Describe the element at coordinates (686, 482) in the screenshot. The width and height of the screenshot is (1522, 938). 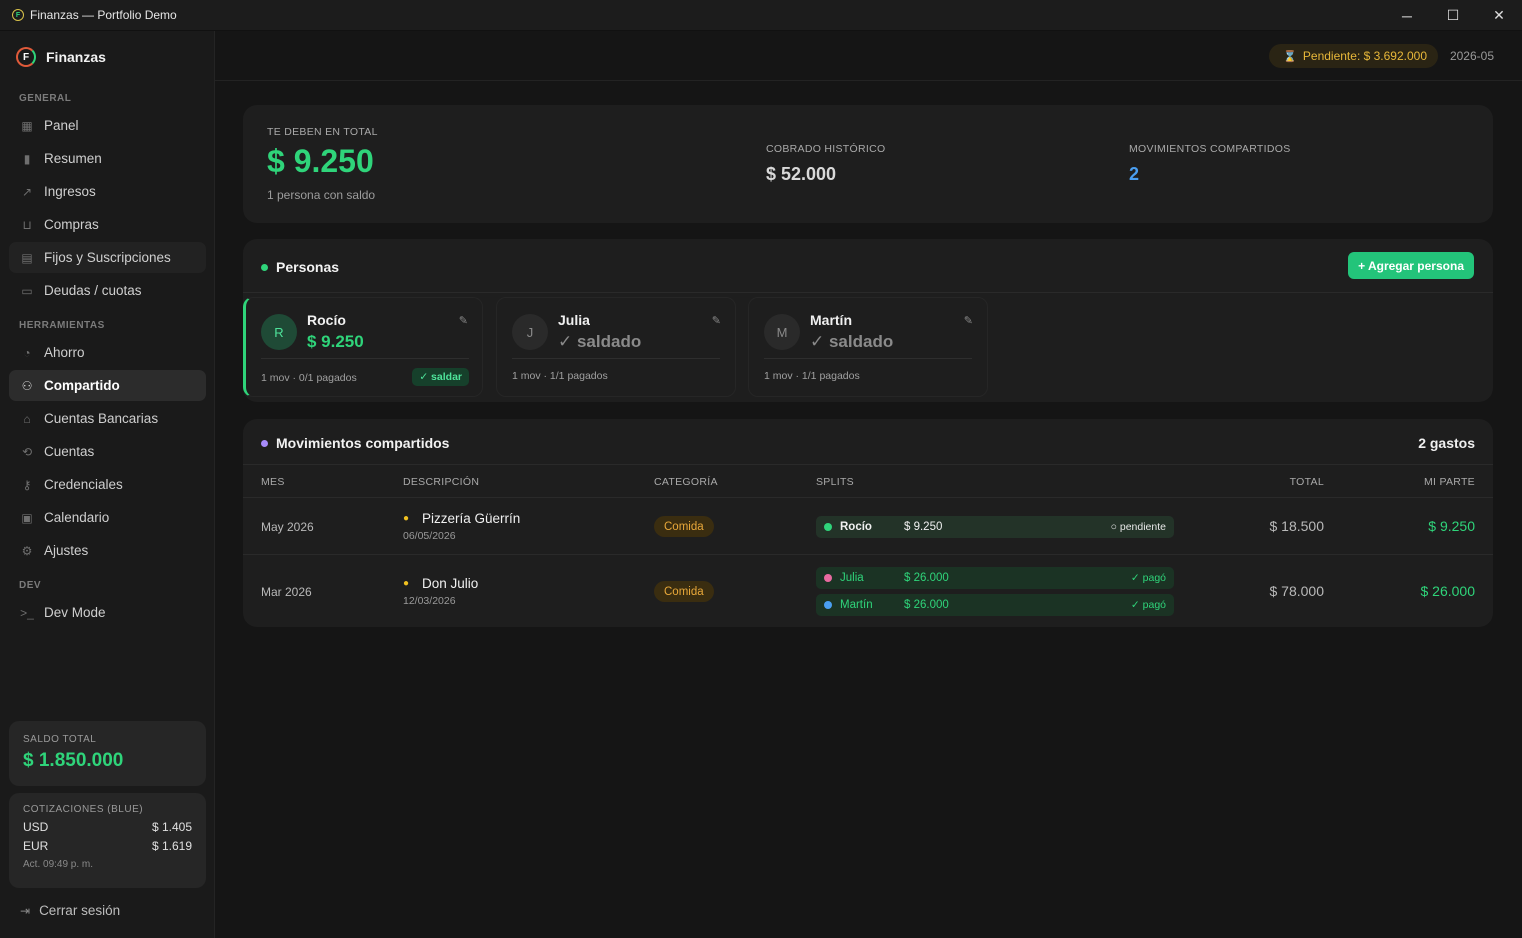
I see `column-header-categoria: CATEGORÍA` at that location.